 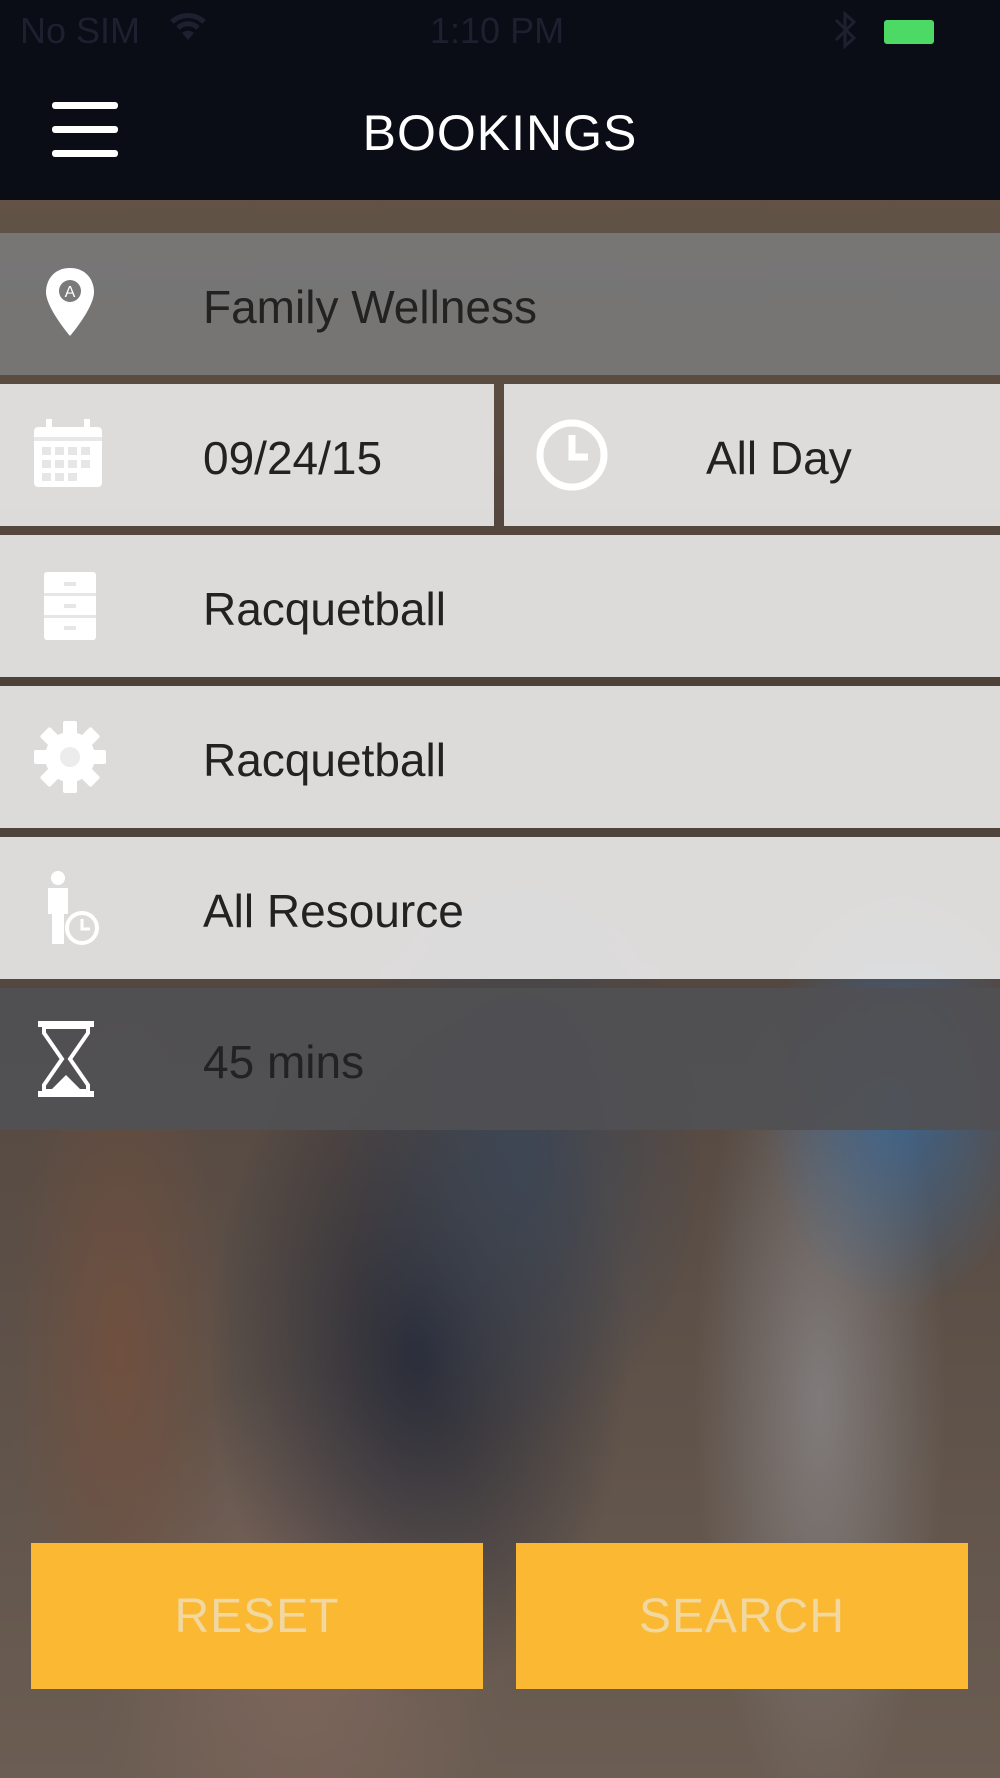 I want to click on calendar-icon, so click(x=70, y=455).